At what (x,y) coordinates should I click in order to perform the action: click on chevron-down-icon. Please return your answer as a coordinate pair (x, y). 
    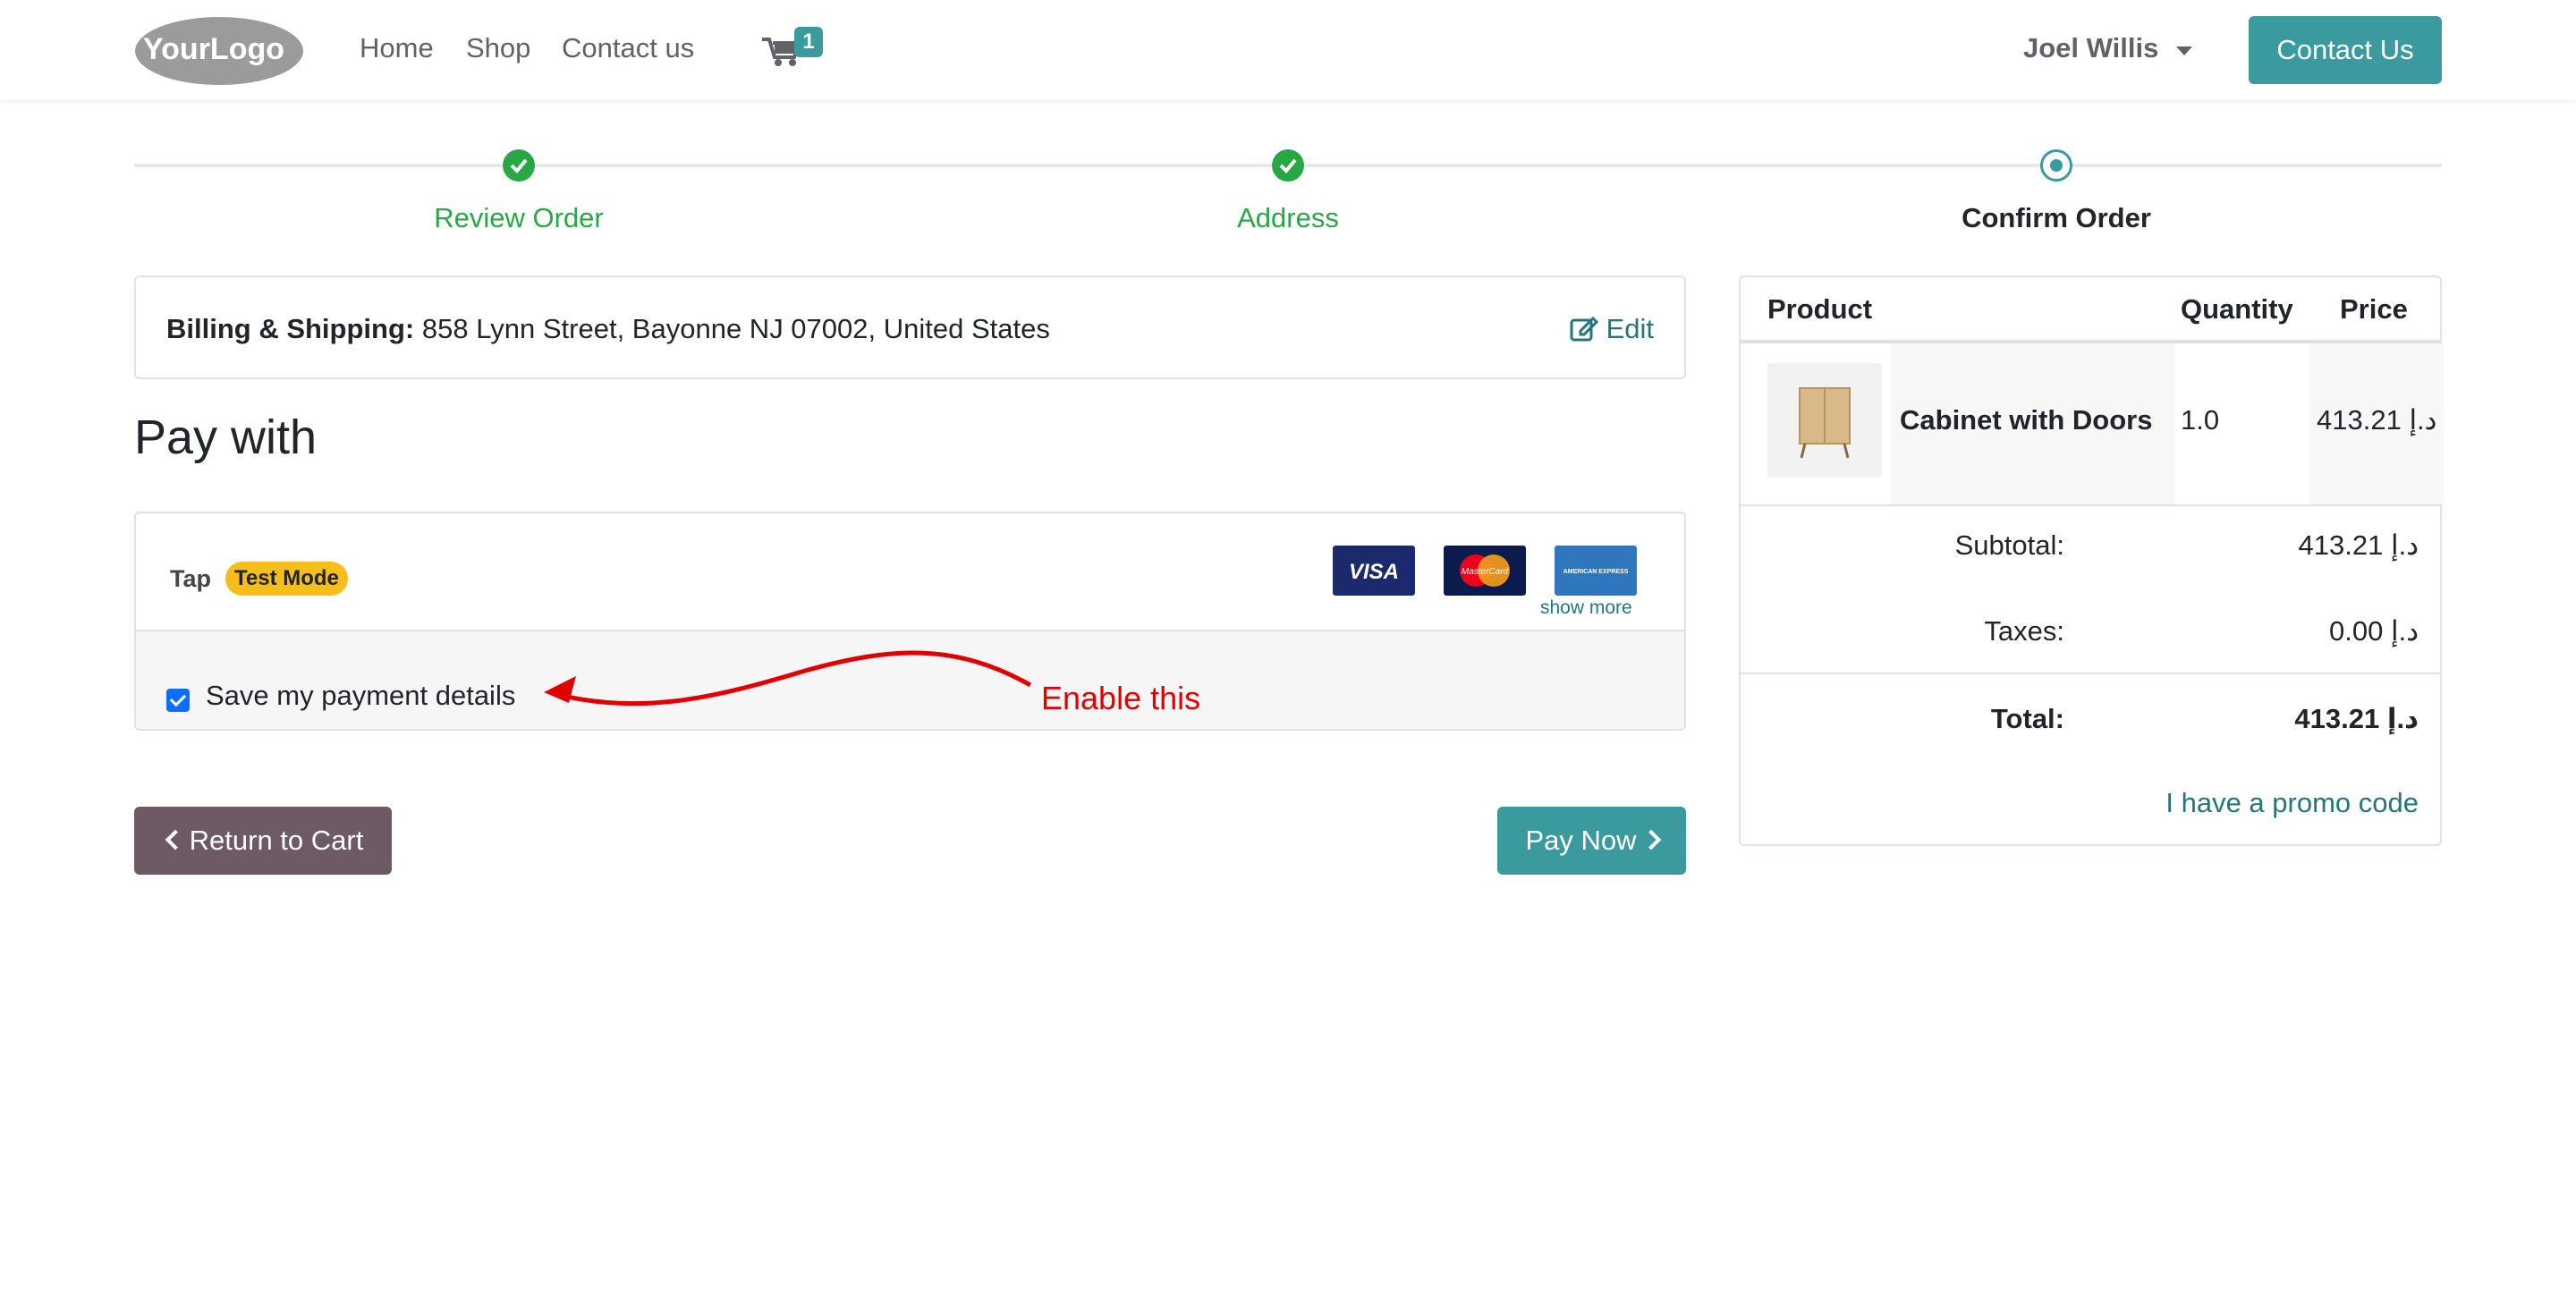
    Looking at the image, I should click on (2184, 51).